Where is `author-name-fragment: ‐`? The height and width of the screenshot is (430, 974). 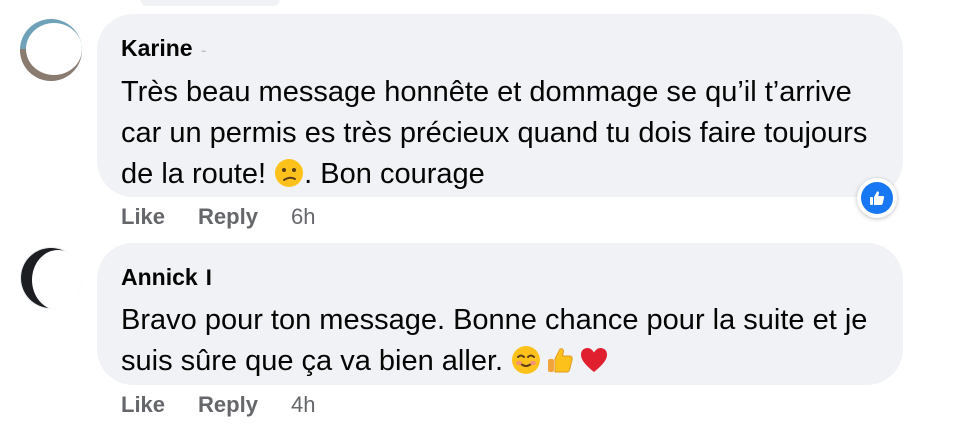 author-name-fragment: ‐ is located at coordinates (203, 50).